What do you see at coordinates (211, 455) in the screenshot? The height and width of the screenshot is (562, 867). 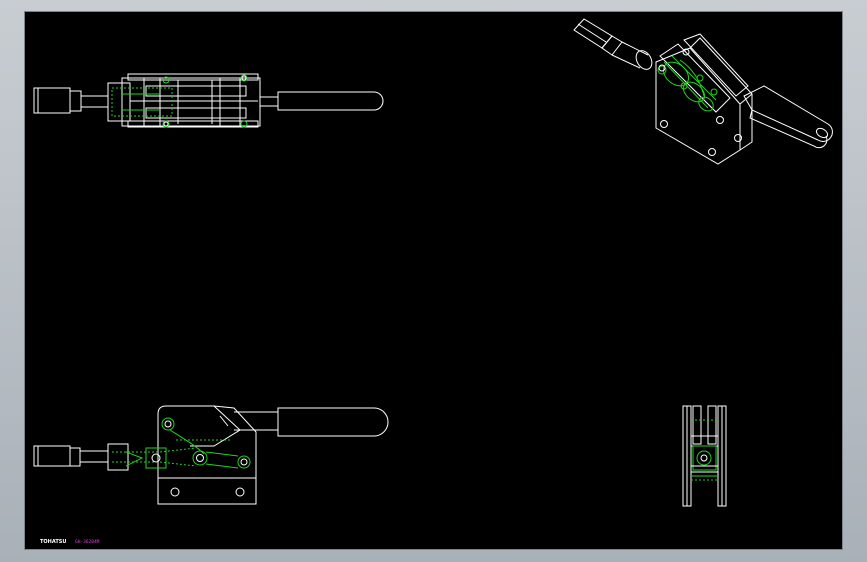 I see `front-view` at bounding box center [211, 455].